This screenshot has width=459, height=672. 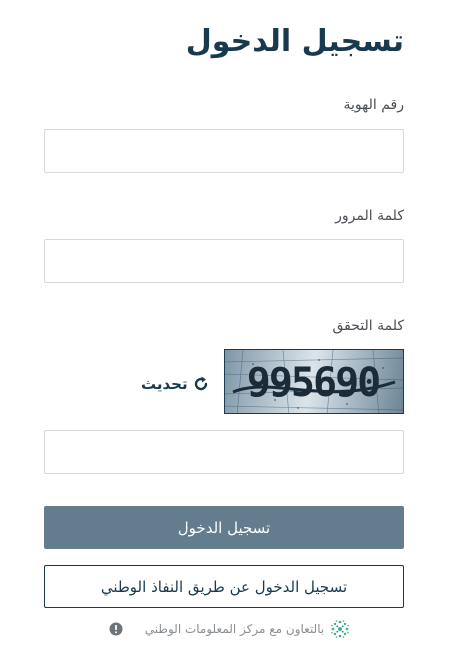 What do you see at coordinates (224, 452) in the screenshot?
I see `captcha-input` at bounding box center [224, 452].